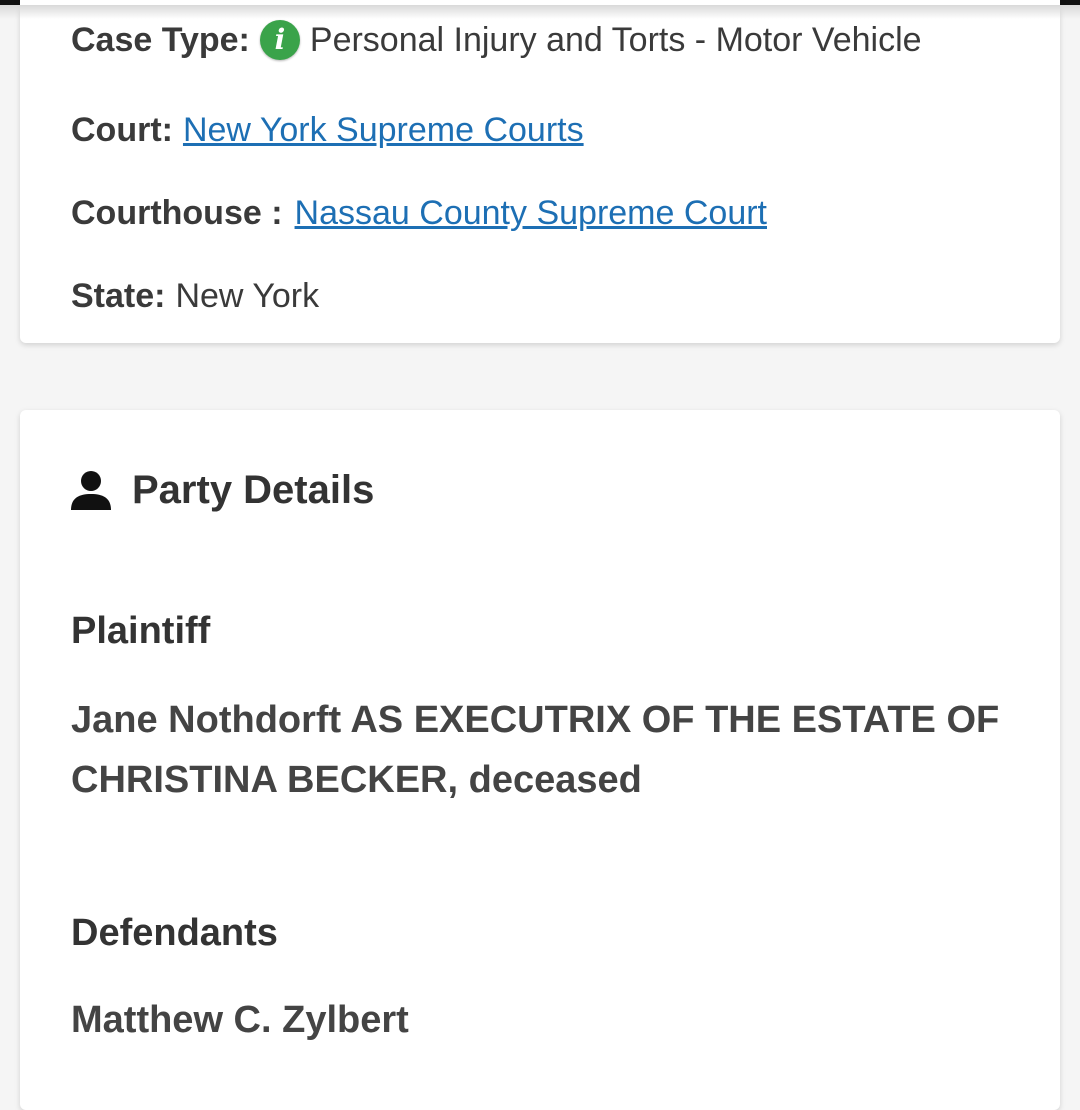 This screenshot has height=1110, width=1080. What do you see at coordinates (383, 130) in the screenshot?
I see `court-link: New York Supreme Courts` at bounding box center [383, 130].